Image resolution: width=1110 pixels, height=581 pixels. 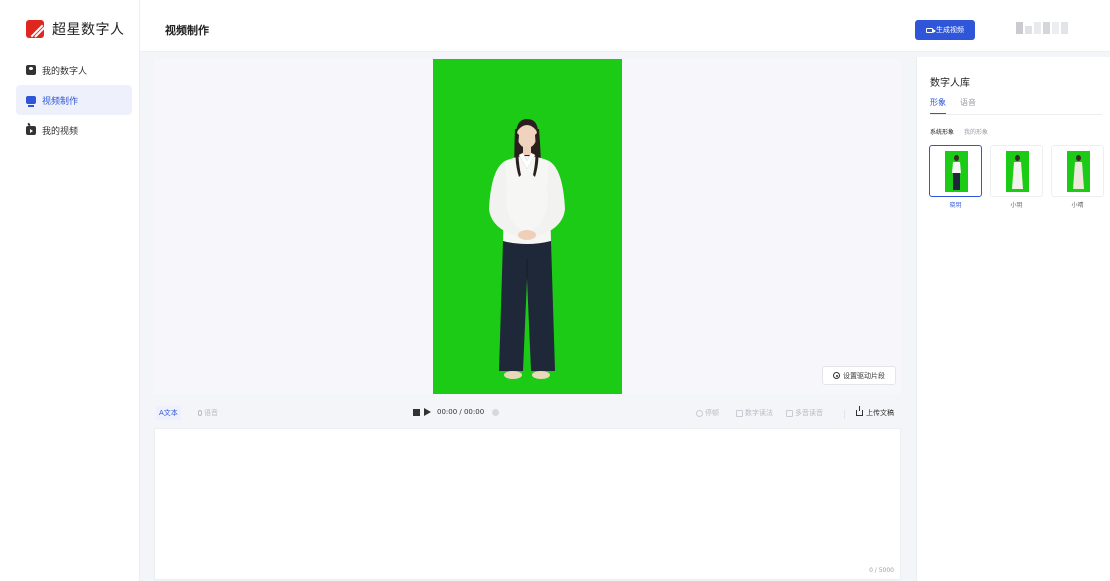 What do you see at coordinates (950, 83) in the screenshot?
I see `library-title: 数字人库` at bounding box center [950, 83].